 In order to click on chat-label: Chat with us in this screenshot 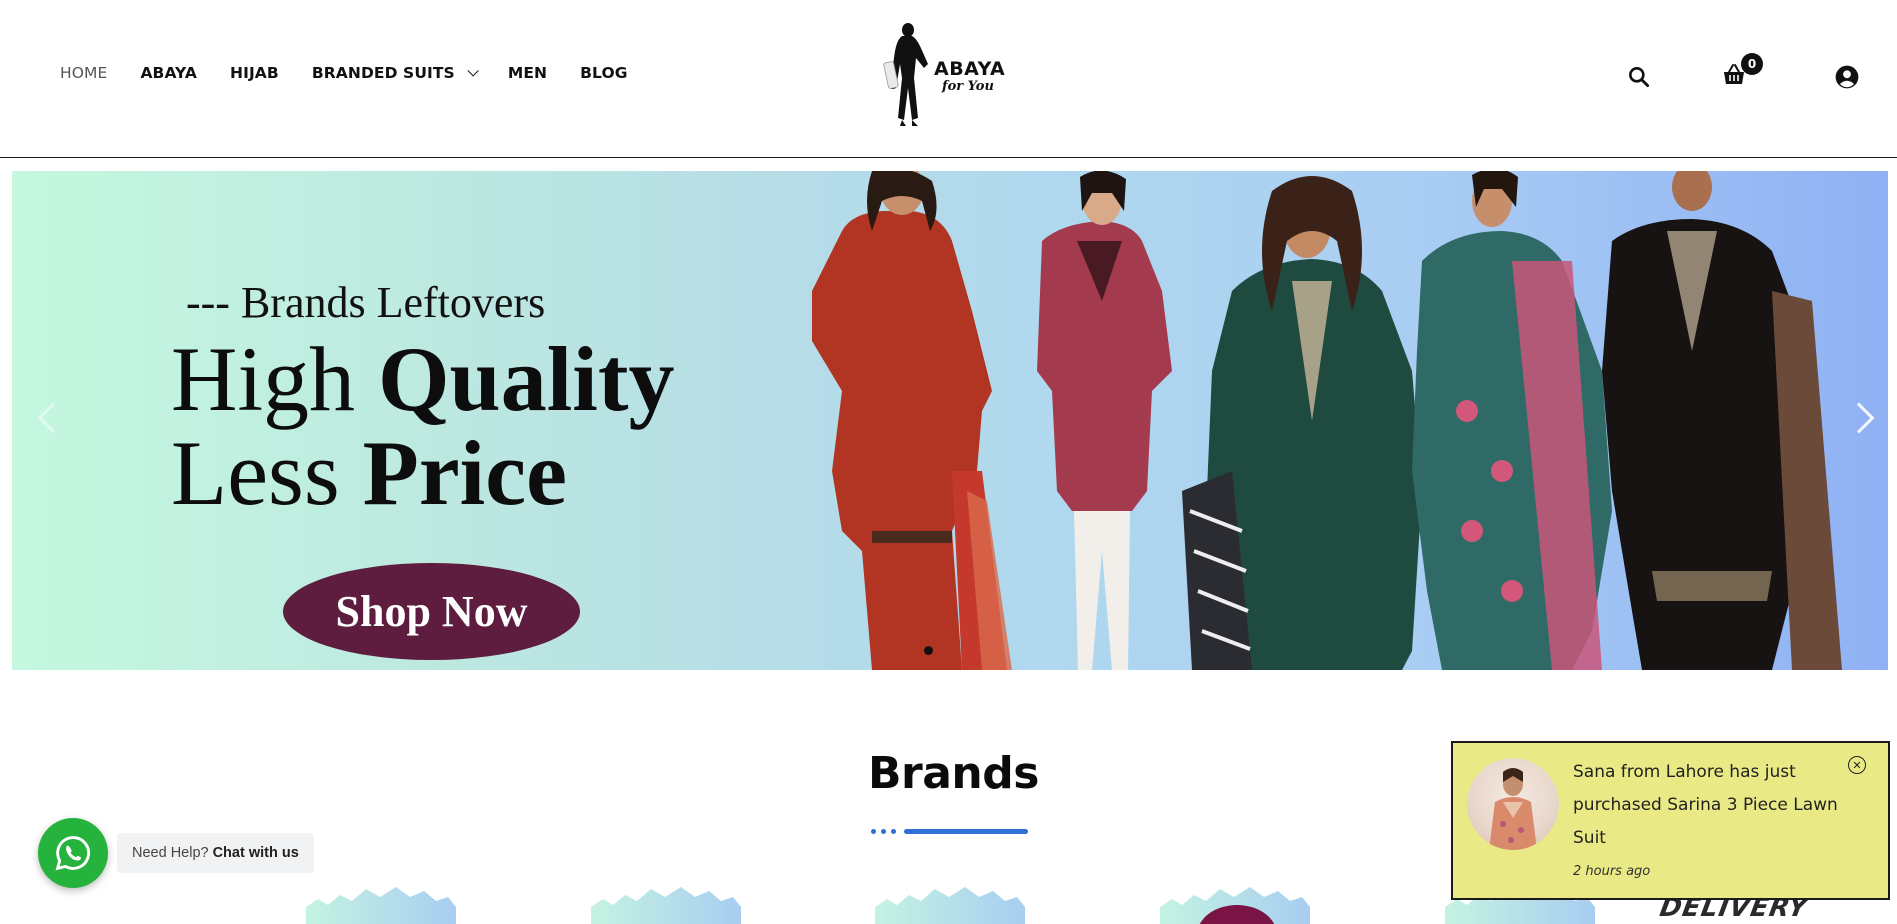, I will do `click(255, 853)`.